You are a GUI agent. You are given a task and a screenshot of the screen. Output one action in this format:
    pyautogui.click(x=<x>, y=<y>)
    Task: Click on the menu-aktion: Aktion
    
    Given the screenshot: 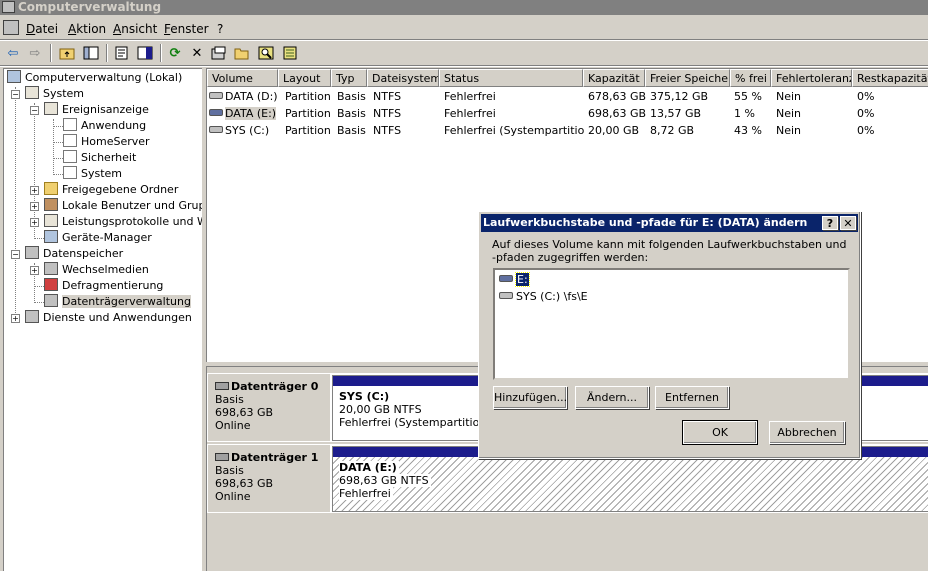 What is the action you would take?
    pyautogui.click(x=87, y=29)
    